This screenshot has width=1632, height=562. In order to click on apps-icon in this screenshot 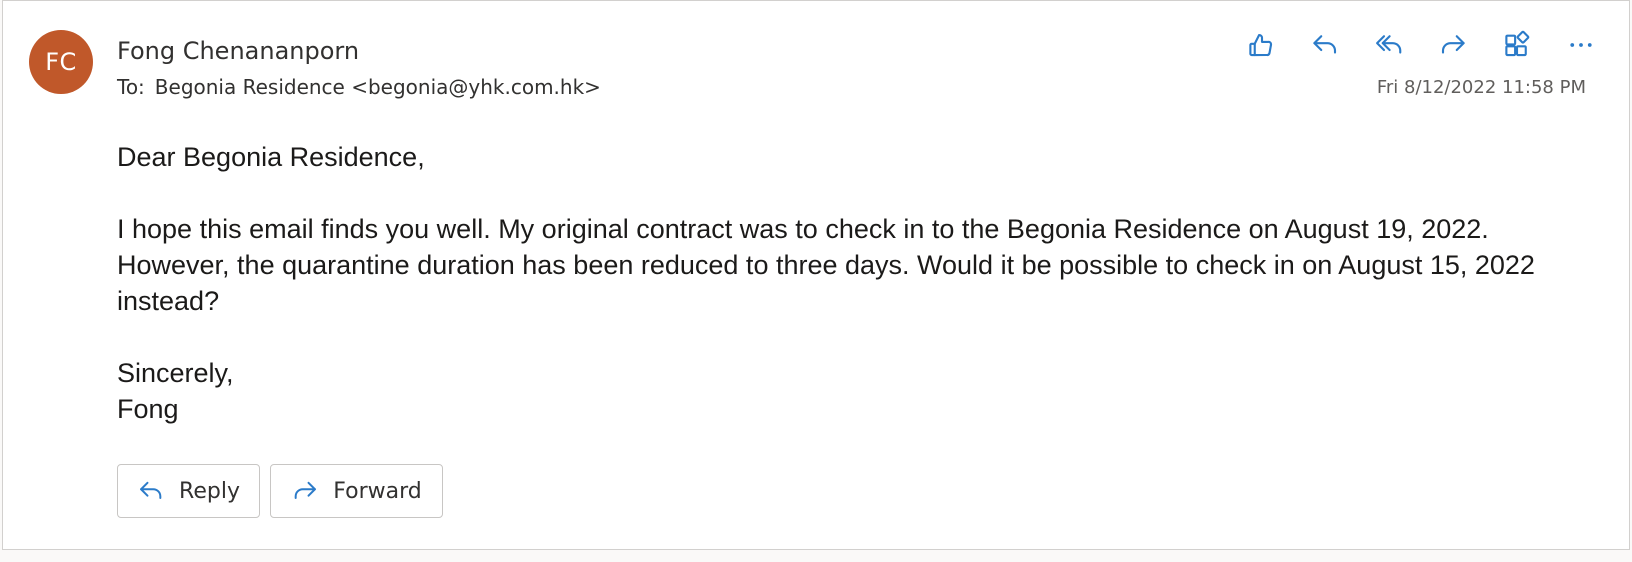, I will do `click(1517, 43)`.